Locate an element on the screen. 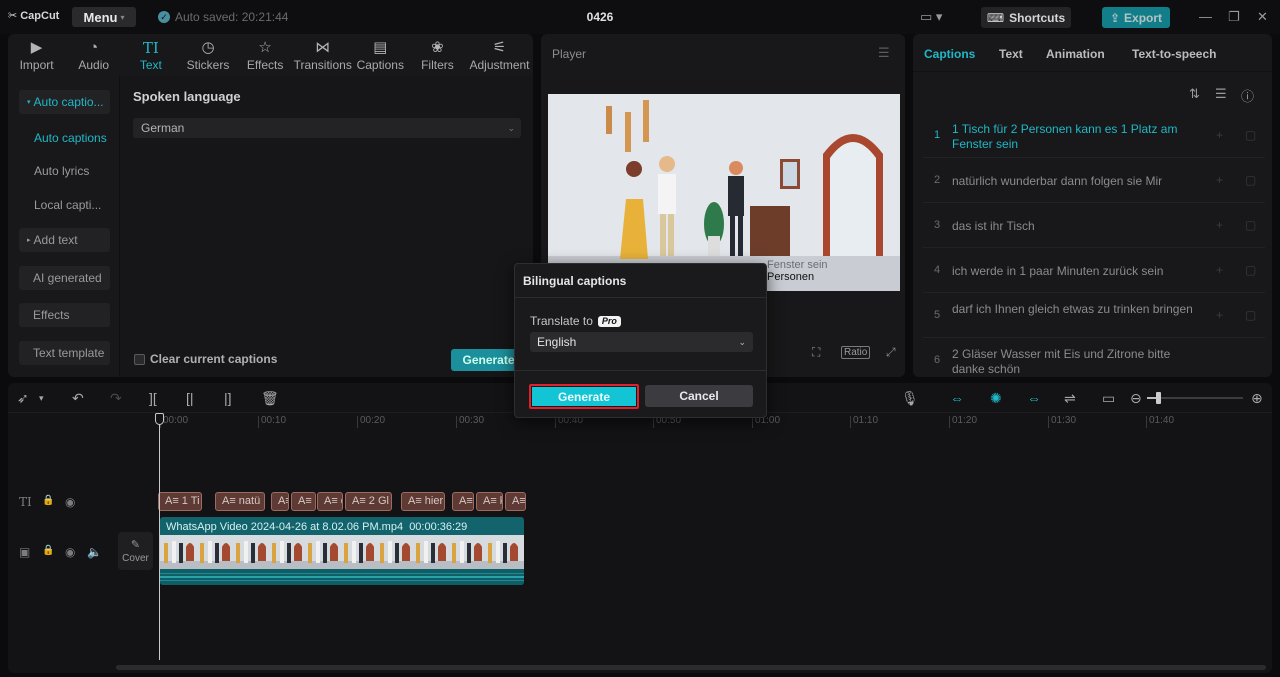  undo-icon: ↶ is located at coordinates (78, 398).